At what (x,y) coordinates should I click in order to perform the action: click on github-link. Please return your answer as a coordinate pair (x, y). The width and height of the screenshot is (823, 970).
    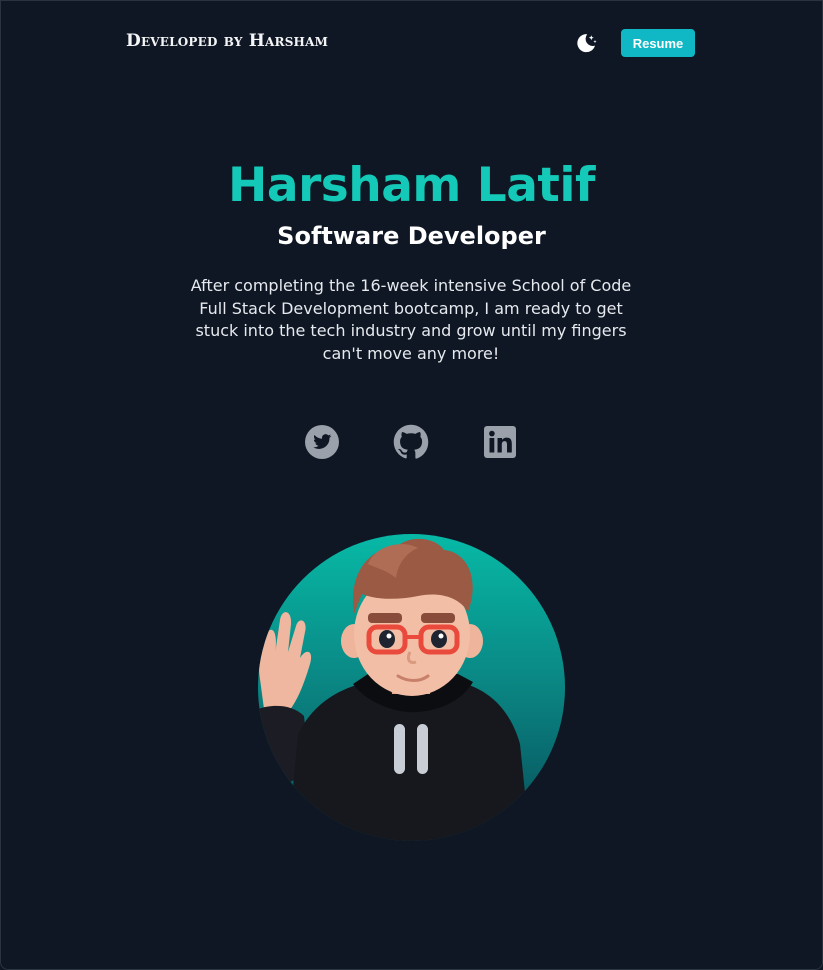
    Looking at the image, I should click on (411, 442).